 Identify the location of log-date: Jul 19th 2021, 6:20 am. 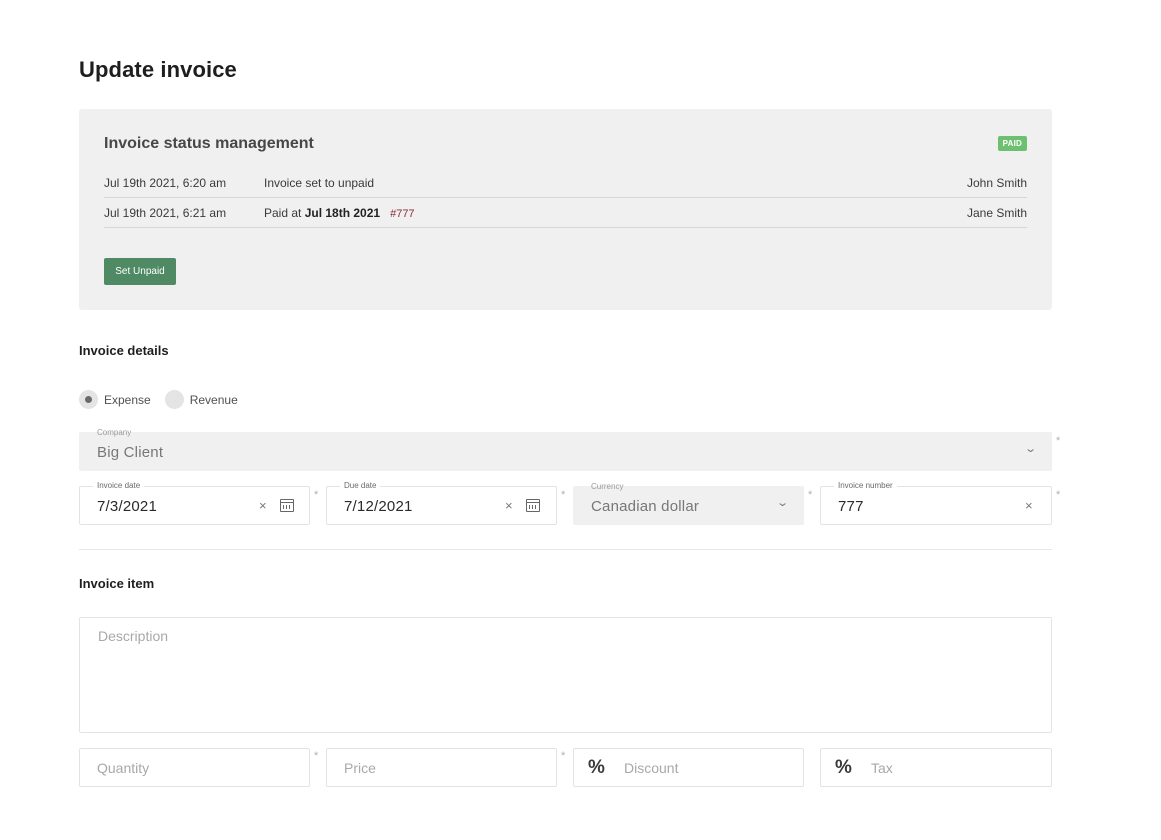
(165, 183).